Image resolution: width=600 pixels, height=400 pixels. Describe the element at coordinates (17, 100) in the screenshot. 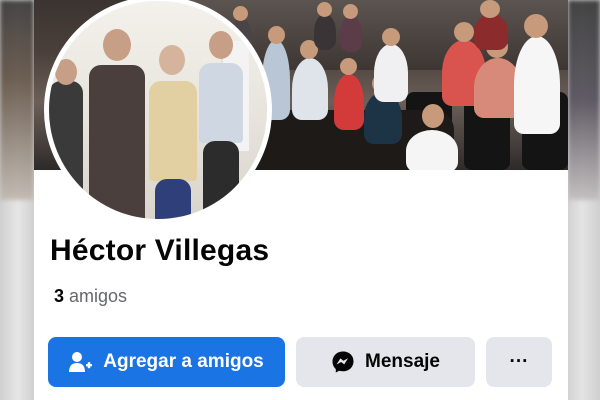

I see `background-blur-left` at that location.